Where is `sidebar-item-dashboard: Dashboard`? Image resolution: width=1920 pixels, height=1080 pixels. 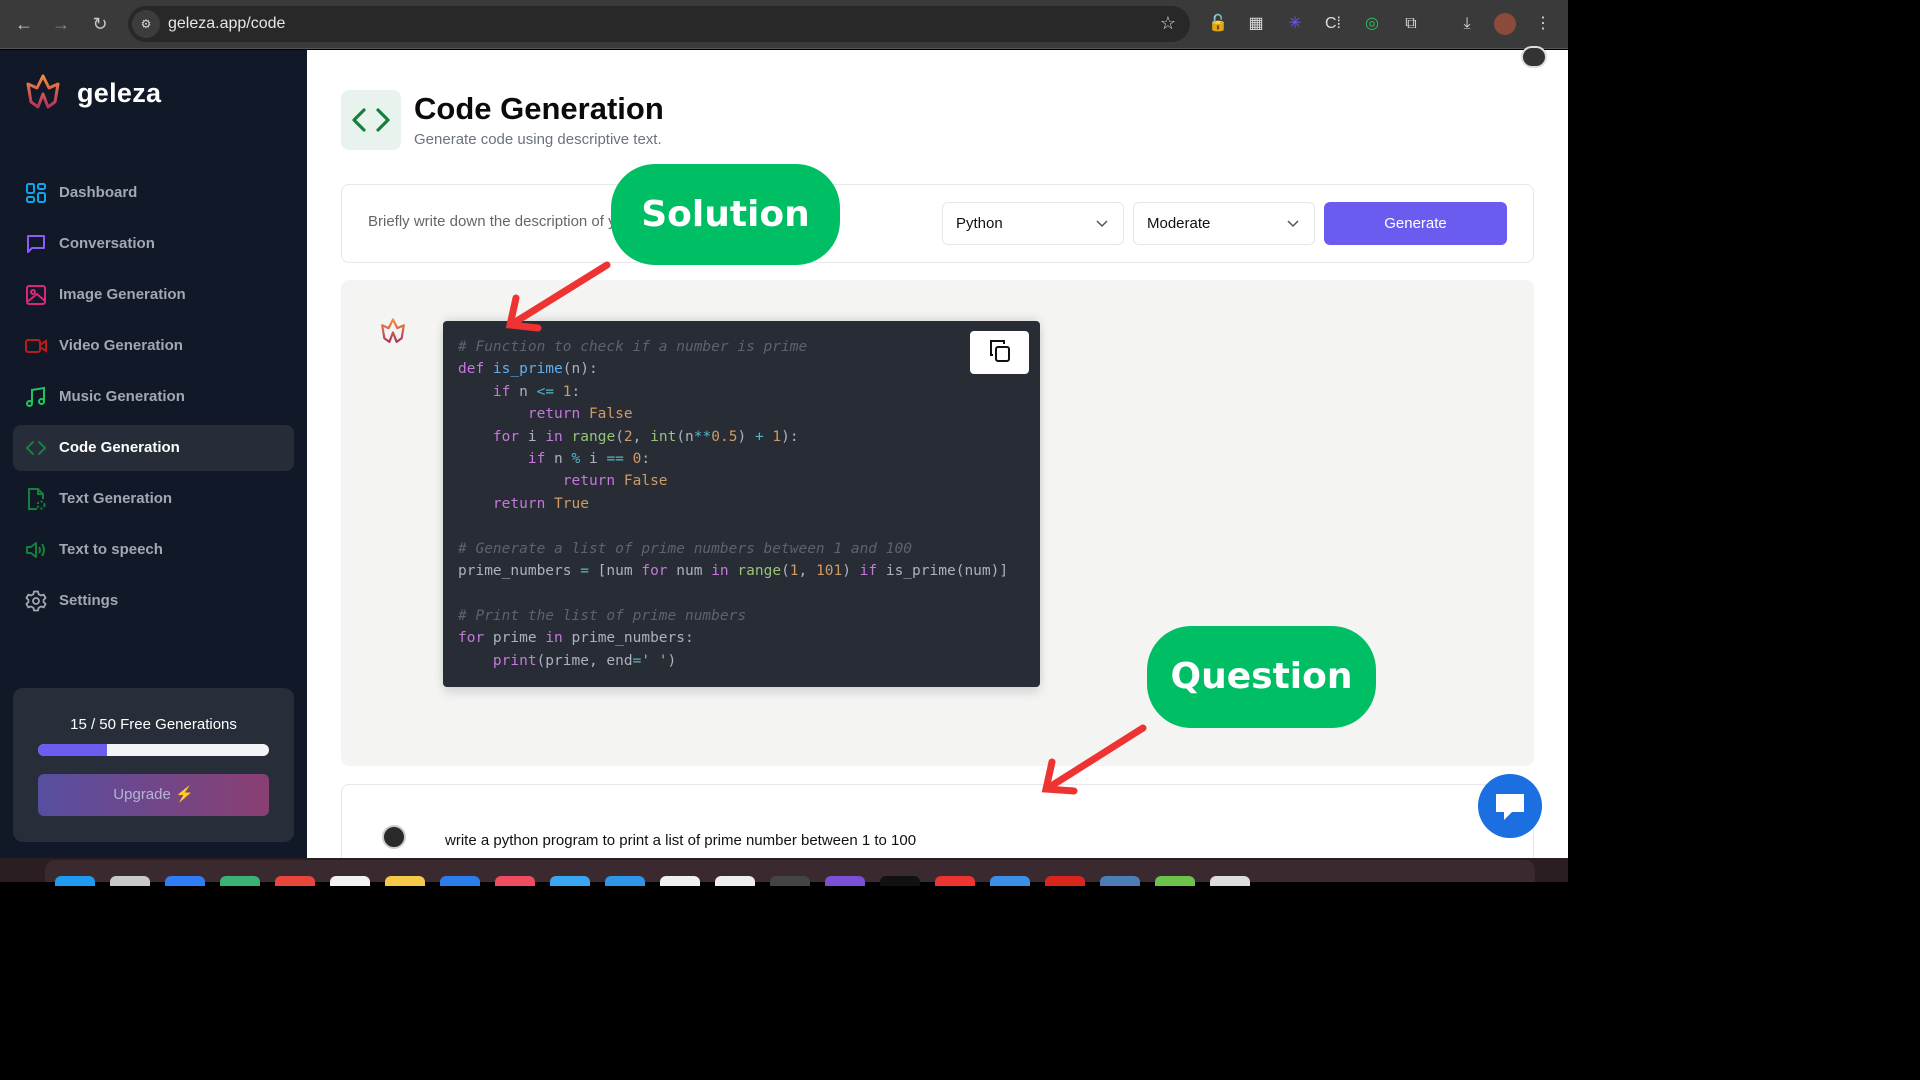 sidebar-item-dashboard: Dashboard is located at coordinates (153, 193).